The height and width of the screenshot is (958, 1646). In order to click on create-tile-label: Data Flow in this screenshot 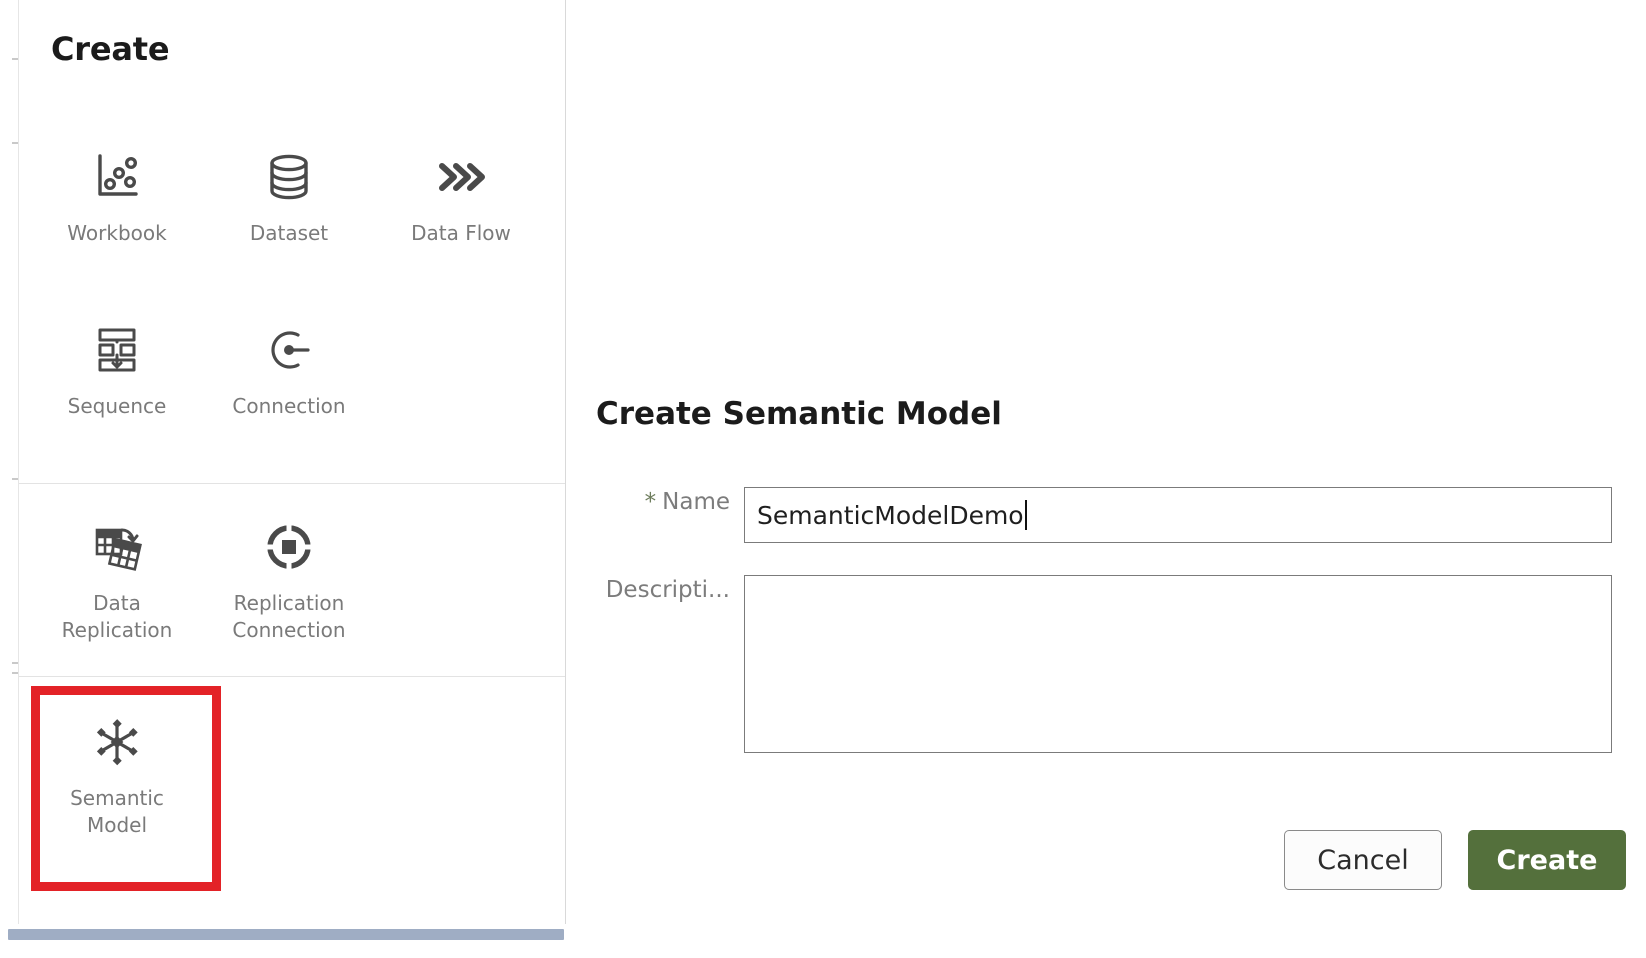, I will do `click(461, 233)`.